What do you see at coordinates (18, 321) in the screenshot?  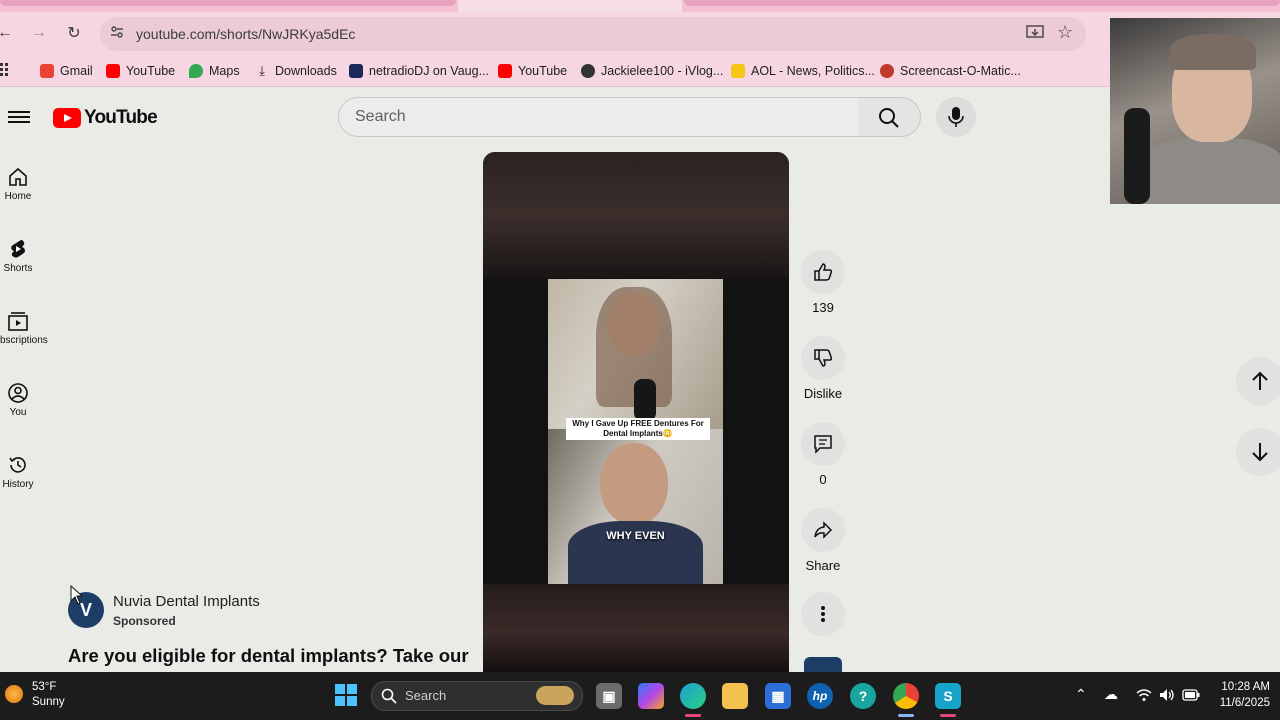 I see `subscriptions-icon` at bounding box center [18, 321].